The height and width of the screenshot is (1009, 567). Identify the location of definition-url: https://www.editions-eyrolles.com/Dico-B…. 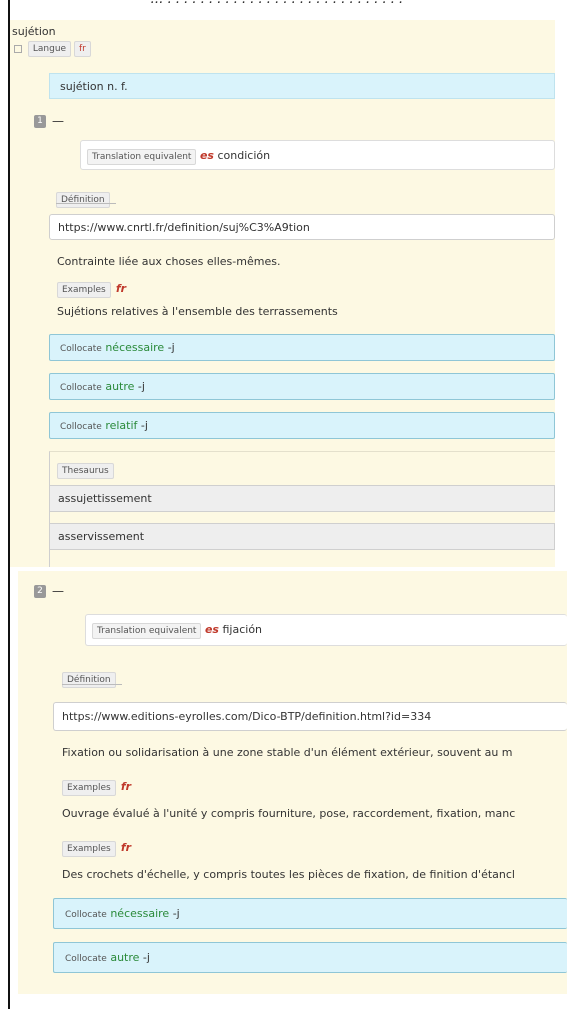
(247, 716).